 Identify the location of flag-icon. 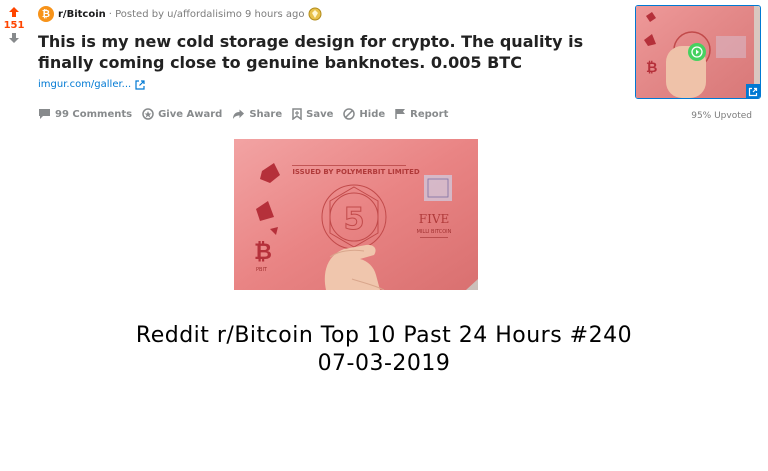
(400, 114).